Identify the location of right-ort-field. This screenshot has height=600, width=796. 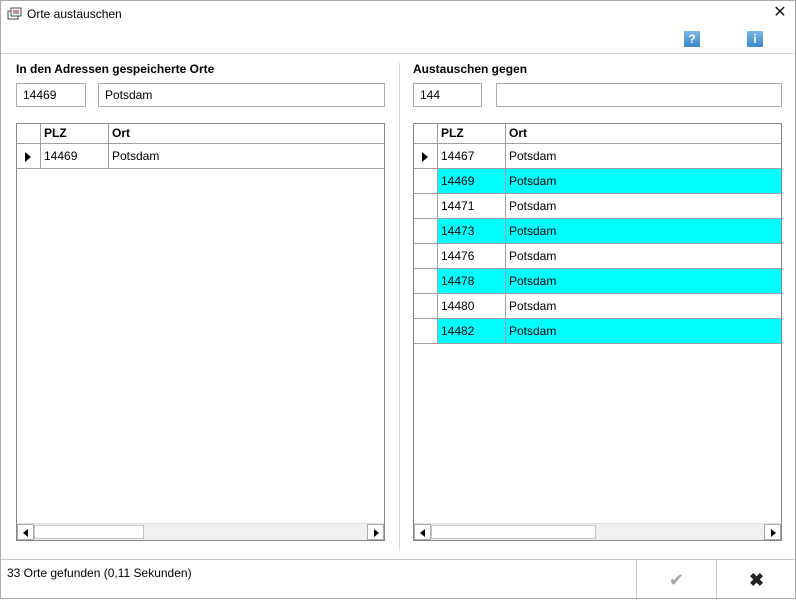
(639, 95).